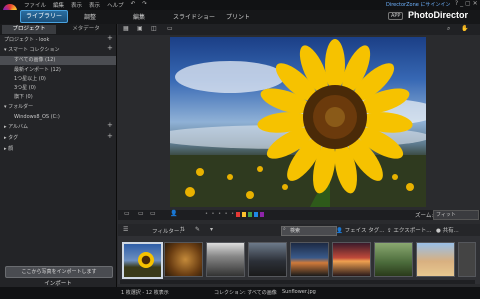 This screenshot has height=299, width=480. What do you see at coordinates (35, 5) in the screenshot?
I see `menu-file: ファイル` at bounding box center [35, 5].